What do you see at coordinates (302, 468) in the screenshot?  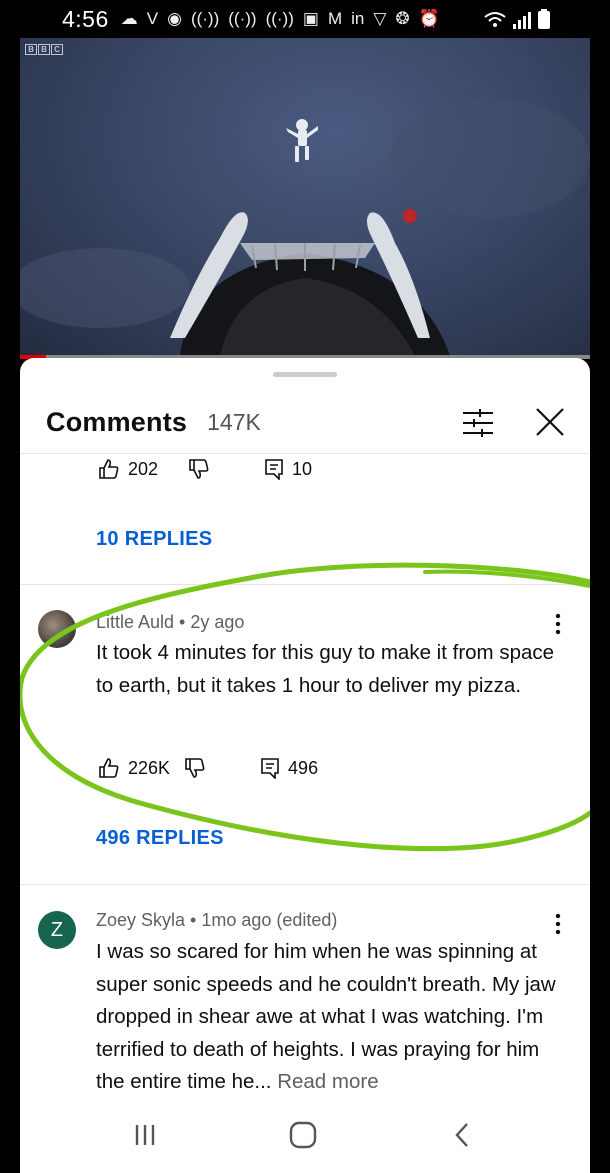 I see `reply-count: 10` at bounding box center [302, 468].